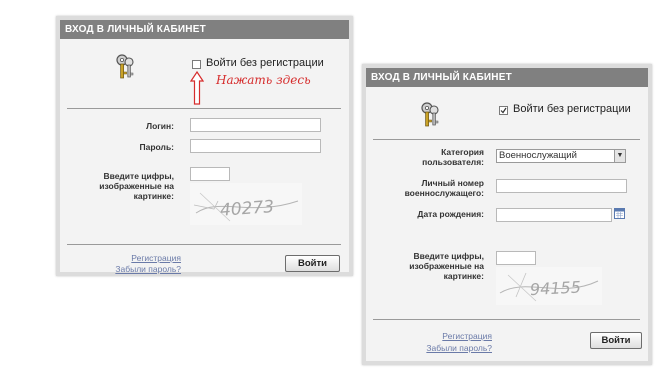  I want to click on checkmark-icon, so click(503, 110).